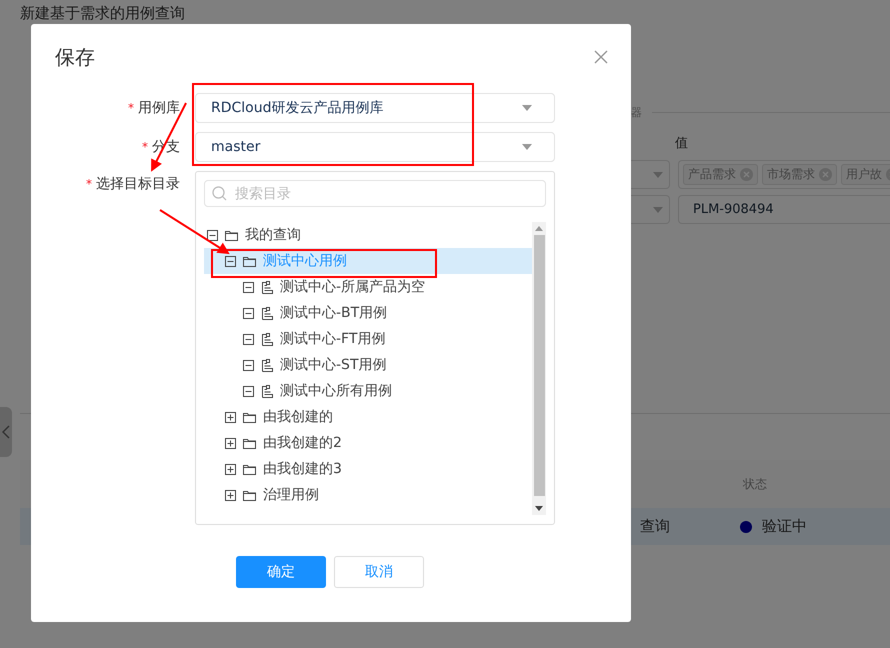 The image size is (890, 648). I want to click on close-icon, so click(601, 57).